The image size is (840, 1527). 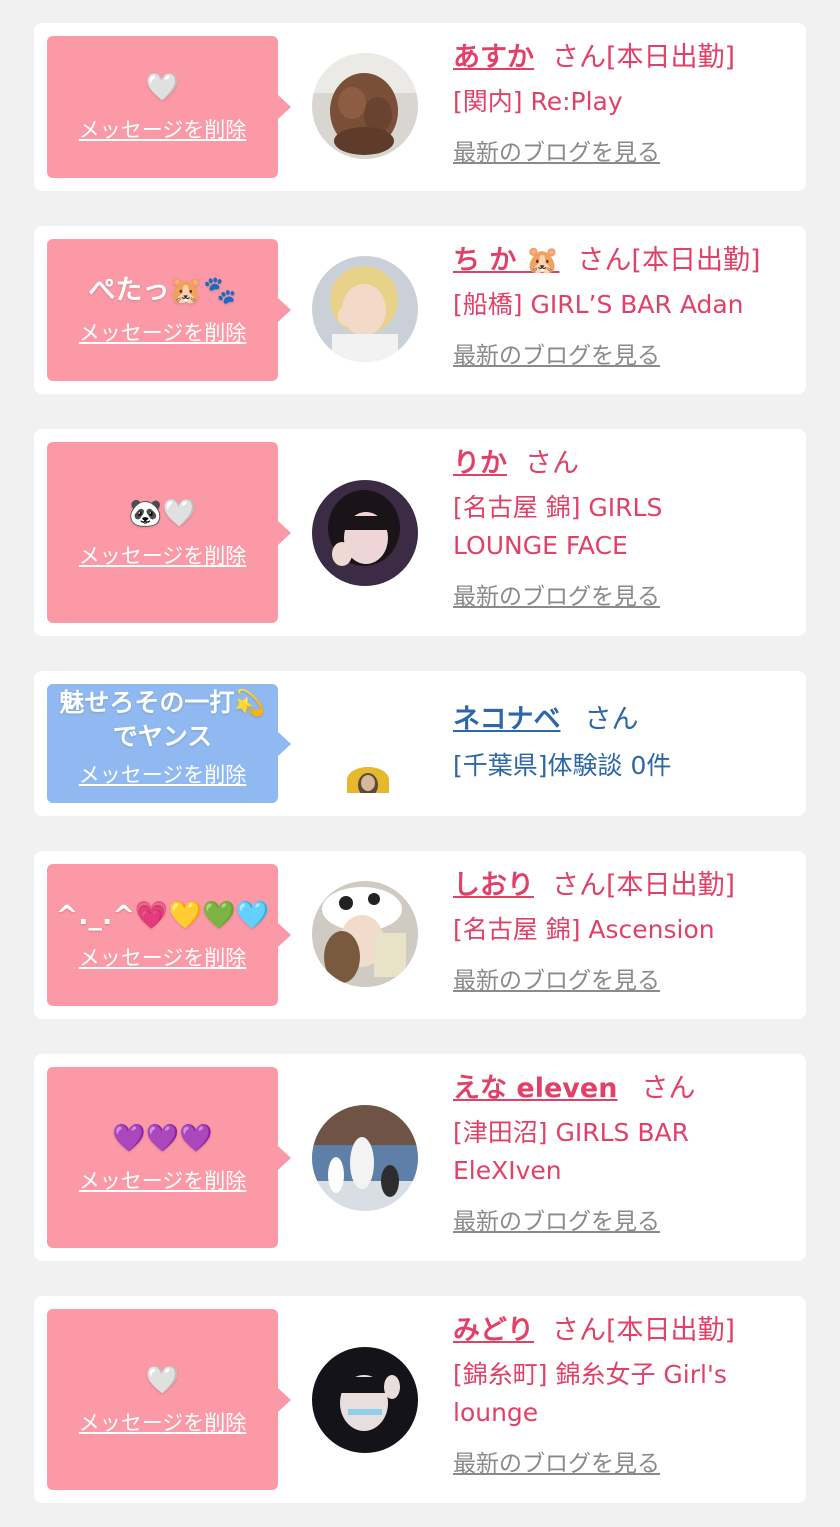 I want to click on name-line: みどり さん[本日出勤], so click(x=622, y=1331).